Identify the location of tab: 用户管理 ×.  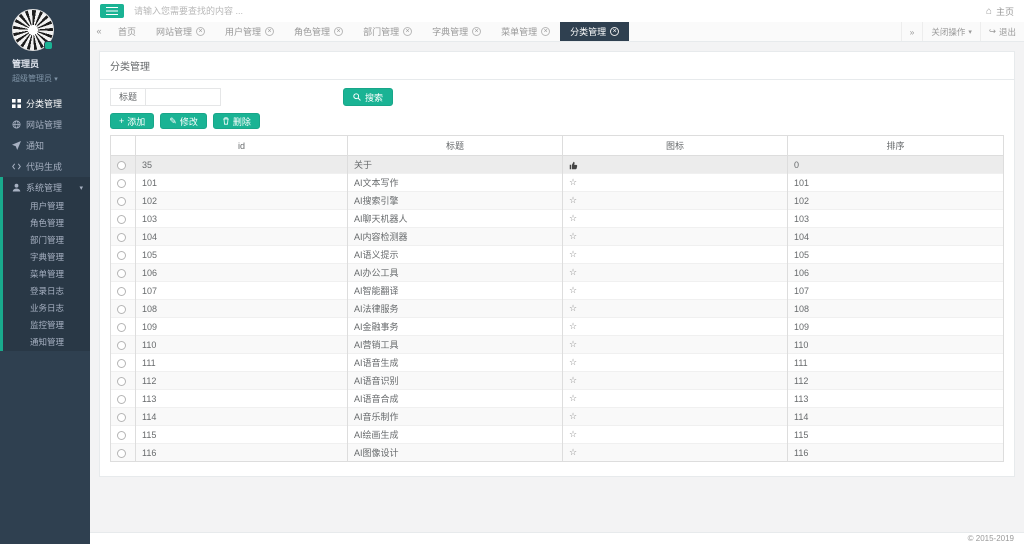
(249, 31).